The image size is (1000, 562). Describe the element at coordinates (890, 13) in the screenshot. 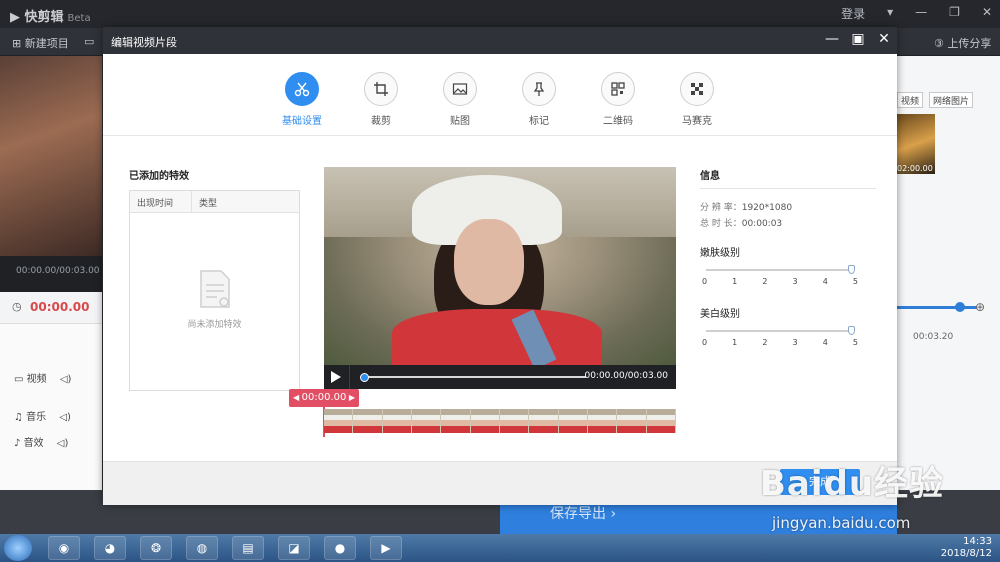

I see `menu-icon: ▾` at that location.